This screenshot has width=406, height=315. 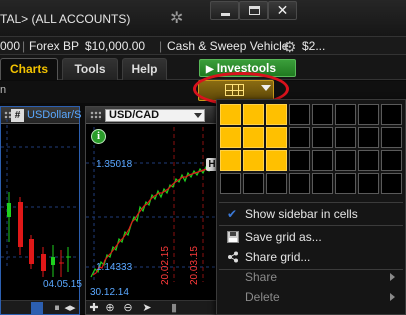 I want to click on window-title: TAL> (ALL ACCOUNTS), so click(x=65, y=19).